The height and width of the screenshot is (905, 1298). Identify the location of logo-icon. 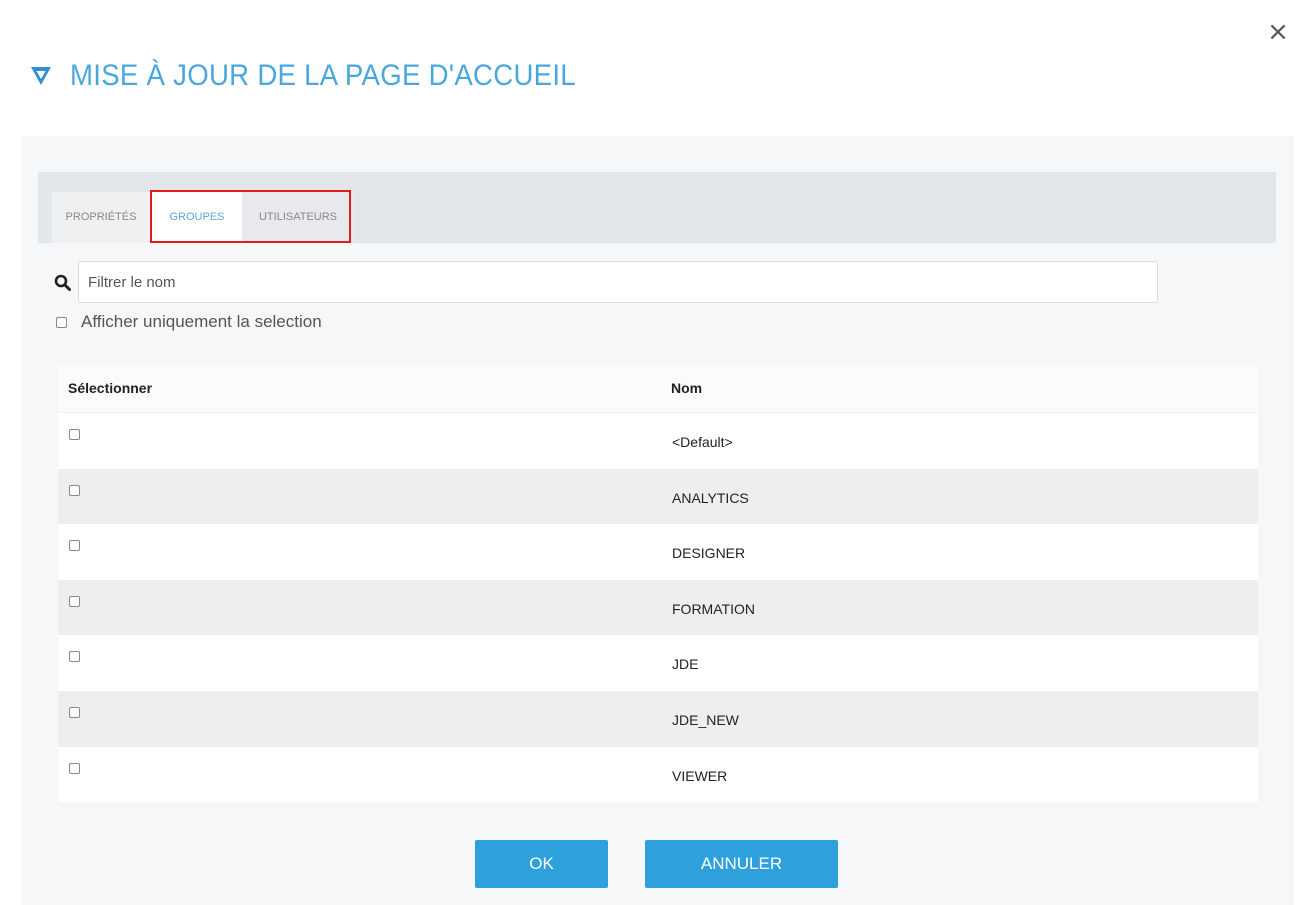
(41, 76).